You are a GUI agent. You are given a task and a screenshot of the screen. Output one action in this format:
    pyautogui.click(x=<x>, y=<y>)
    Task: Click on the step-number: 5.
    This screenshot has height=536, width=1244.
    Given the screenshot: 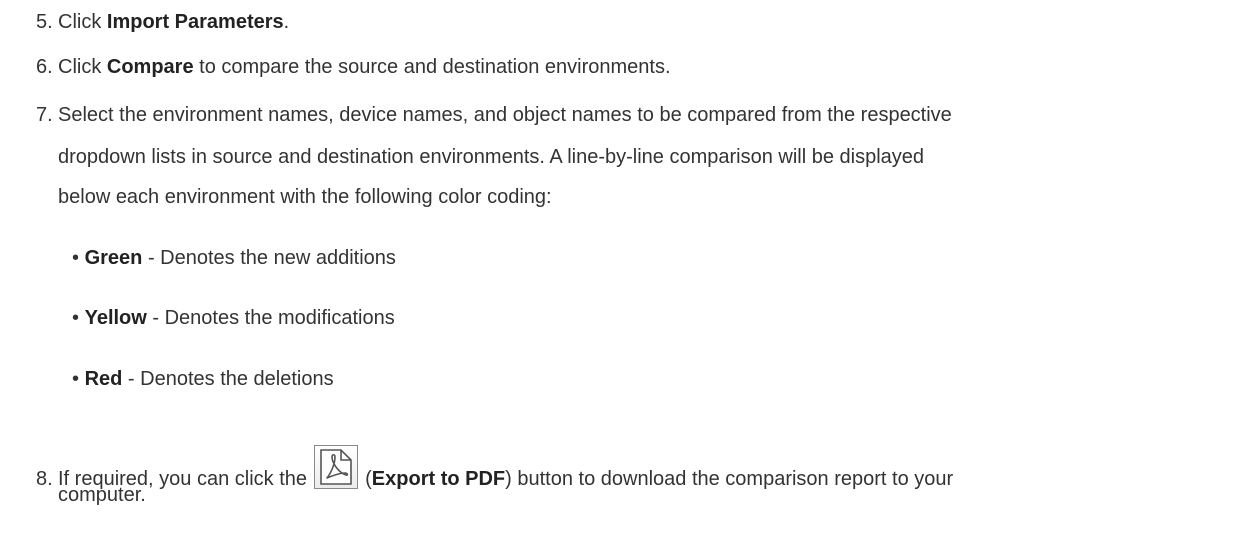 What is the action you would take?
    pyautogui.click(x=44, y=22)
    